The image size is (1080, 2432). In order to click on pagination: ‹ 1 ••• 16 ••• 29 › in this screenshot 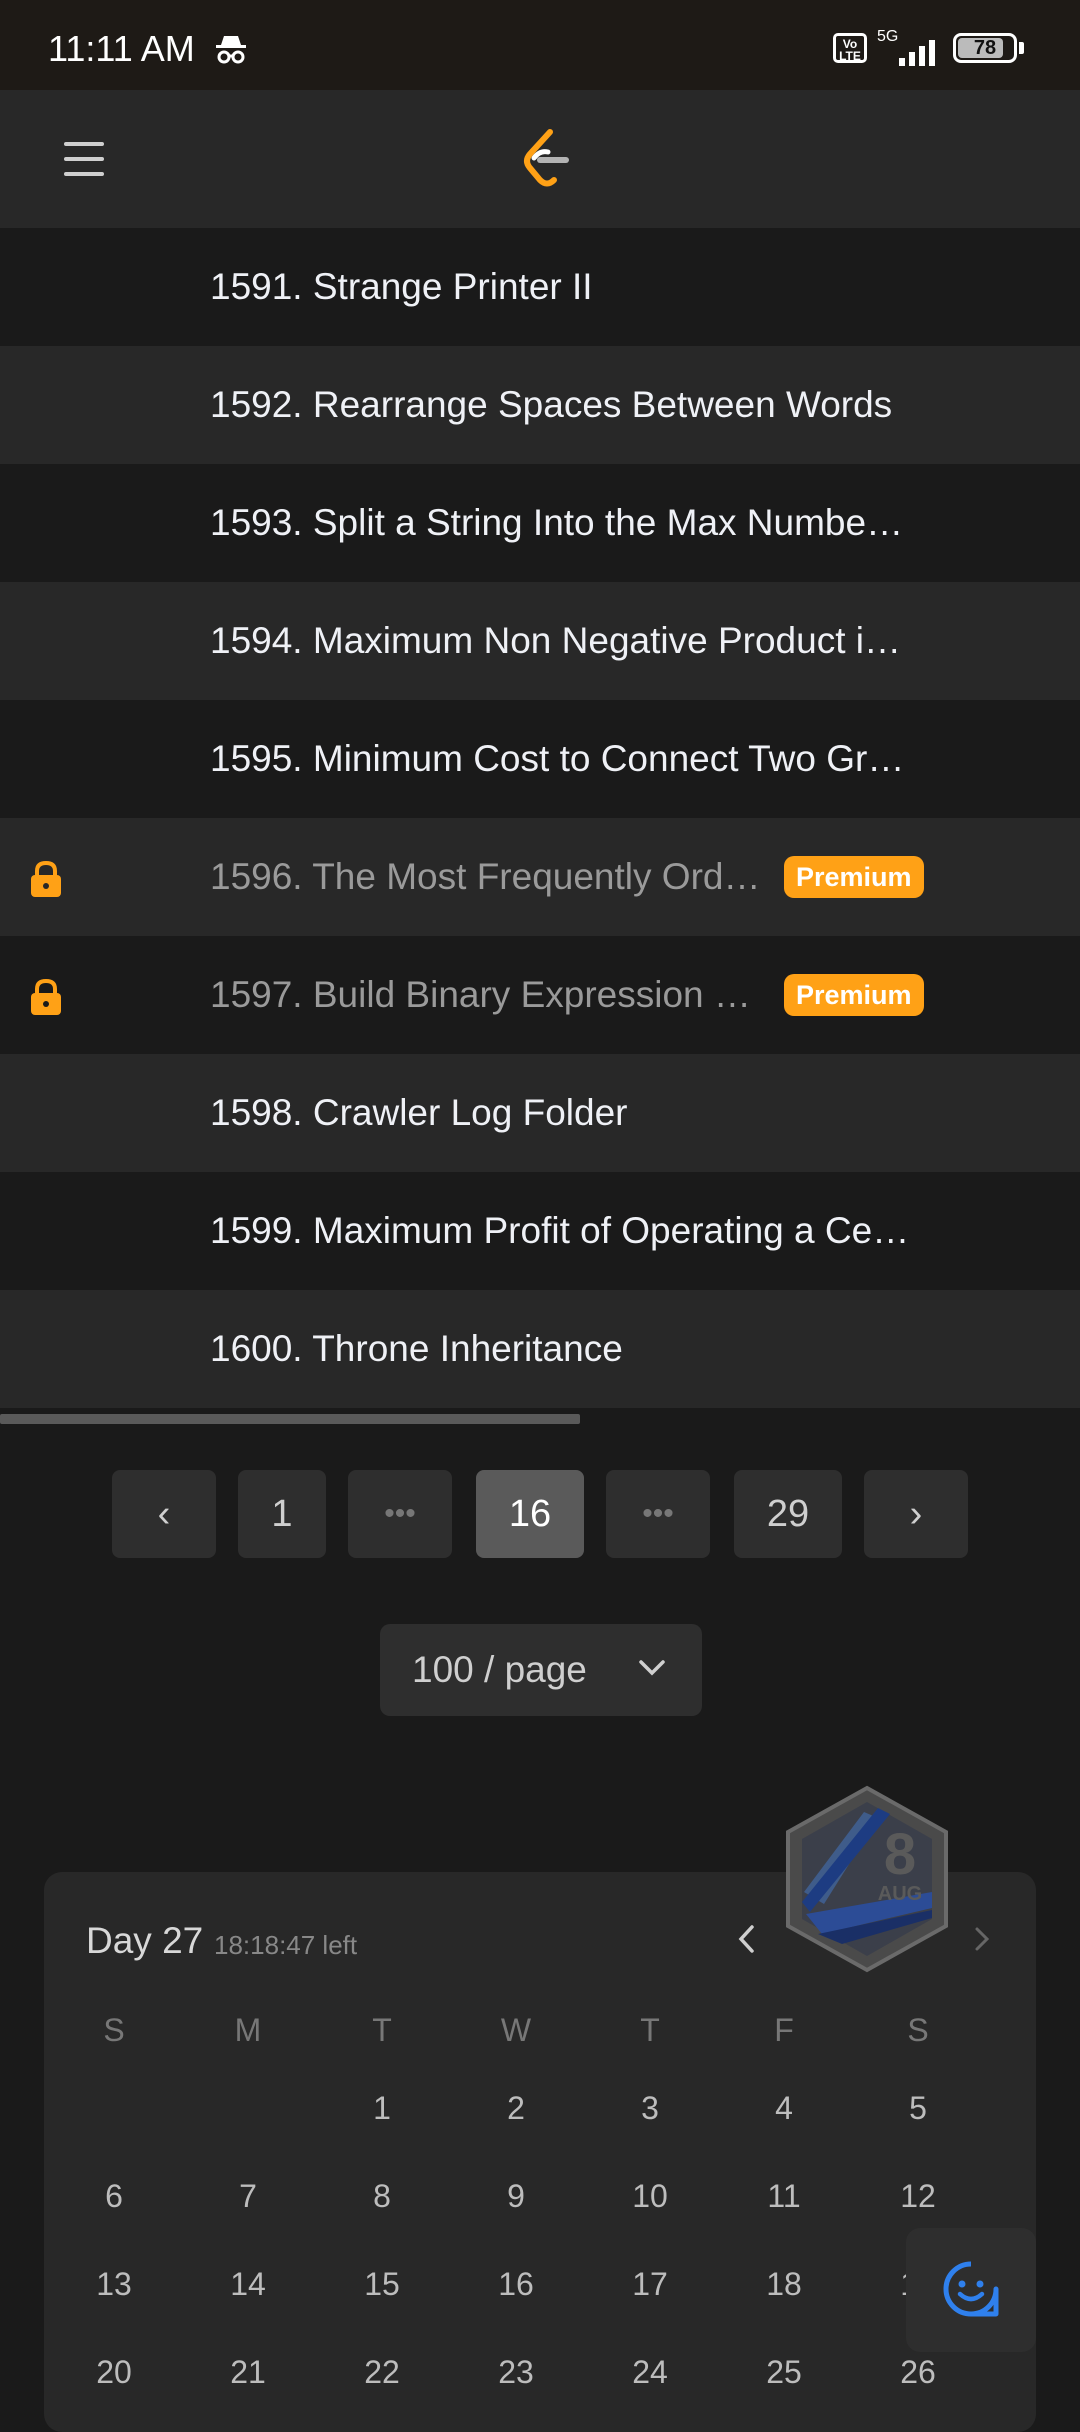, I will do `click(540, 1514)`.